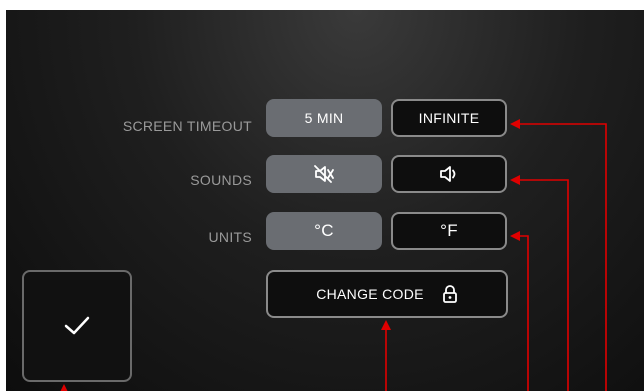 Image resolution: width=644 pixels, height=391 pixels. I want to click on confirm-button, so click(77, 326).